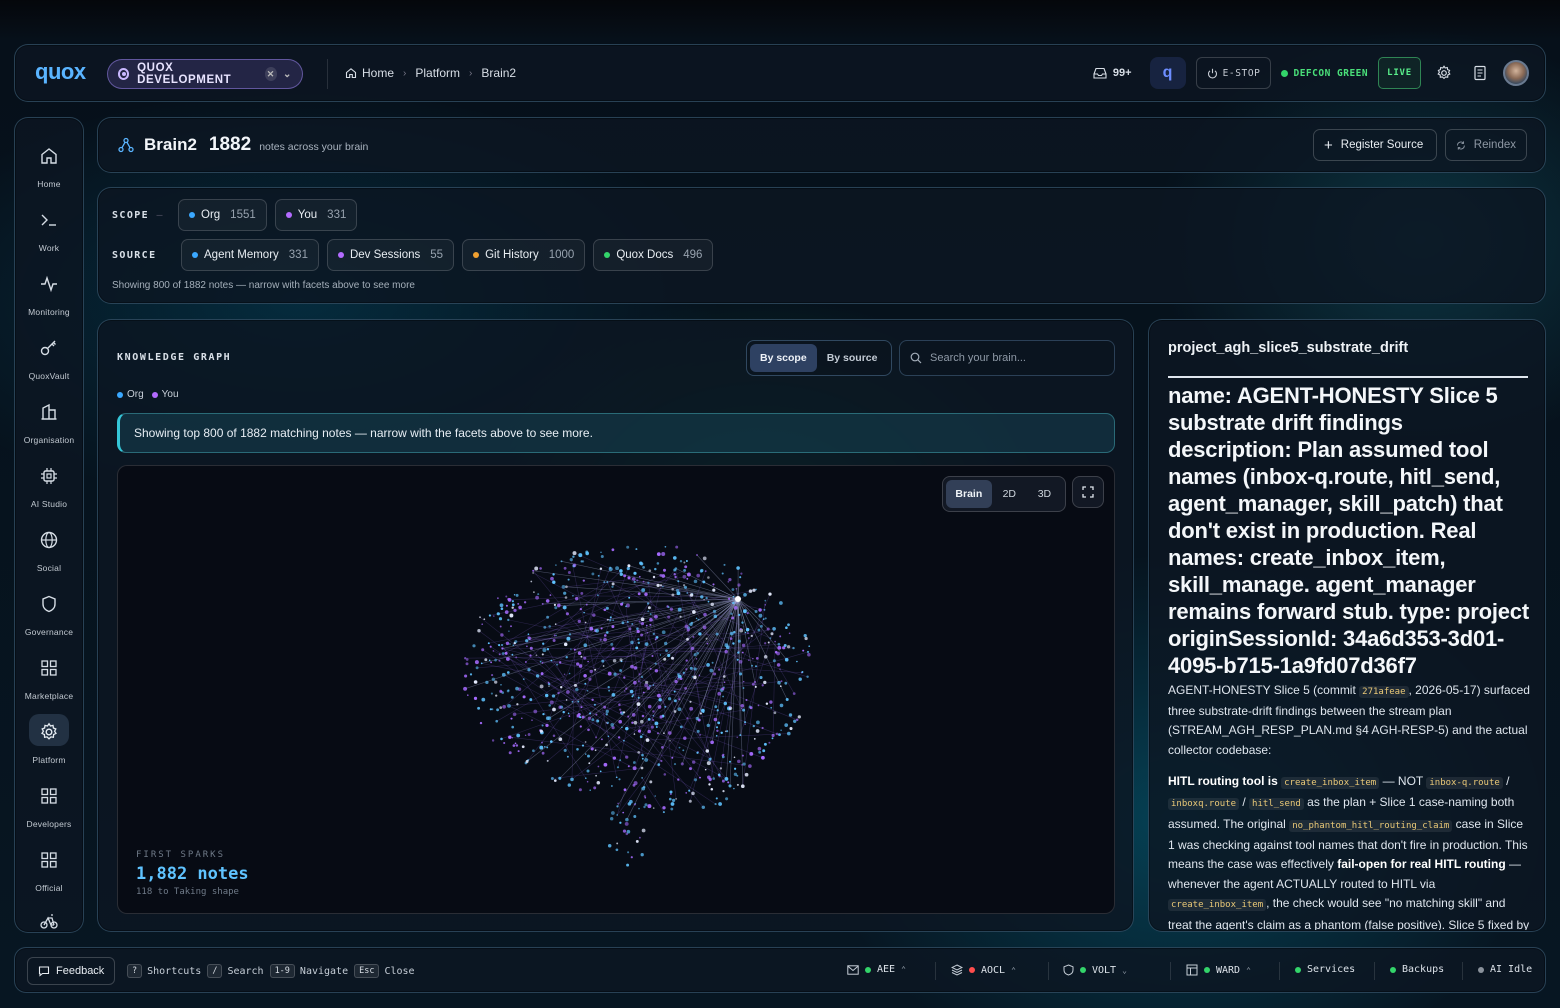  I want to click on feedback-button: Feedback, so click(71, 971).